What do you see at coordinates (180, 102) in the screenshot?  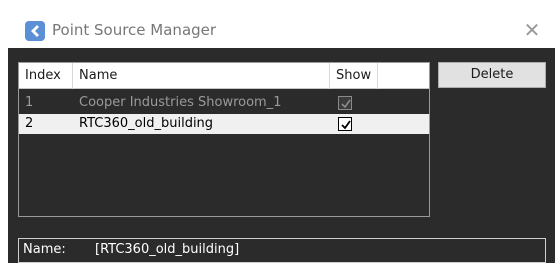 I see `row-name: Cooper Industries Showroom_1` at bounding box center [180, 102].